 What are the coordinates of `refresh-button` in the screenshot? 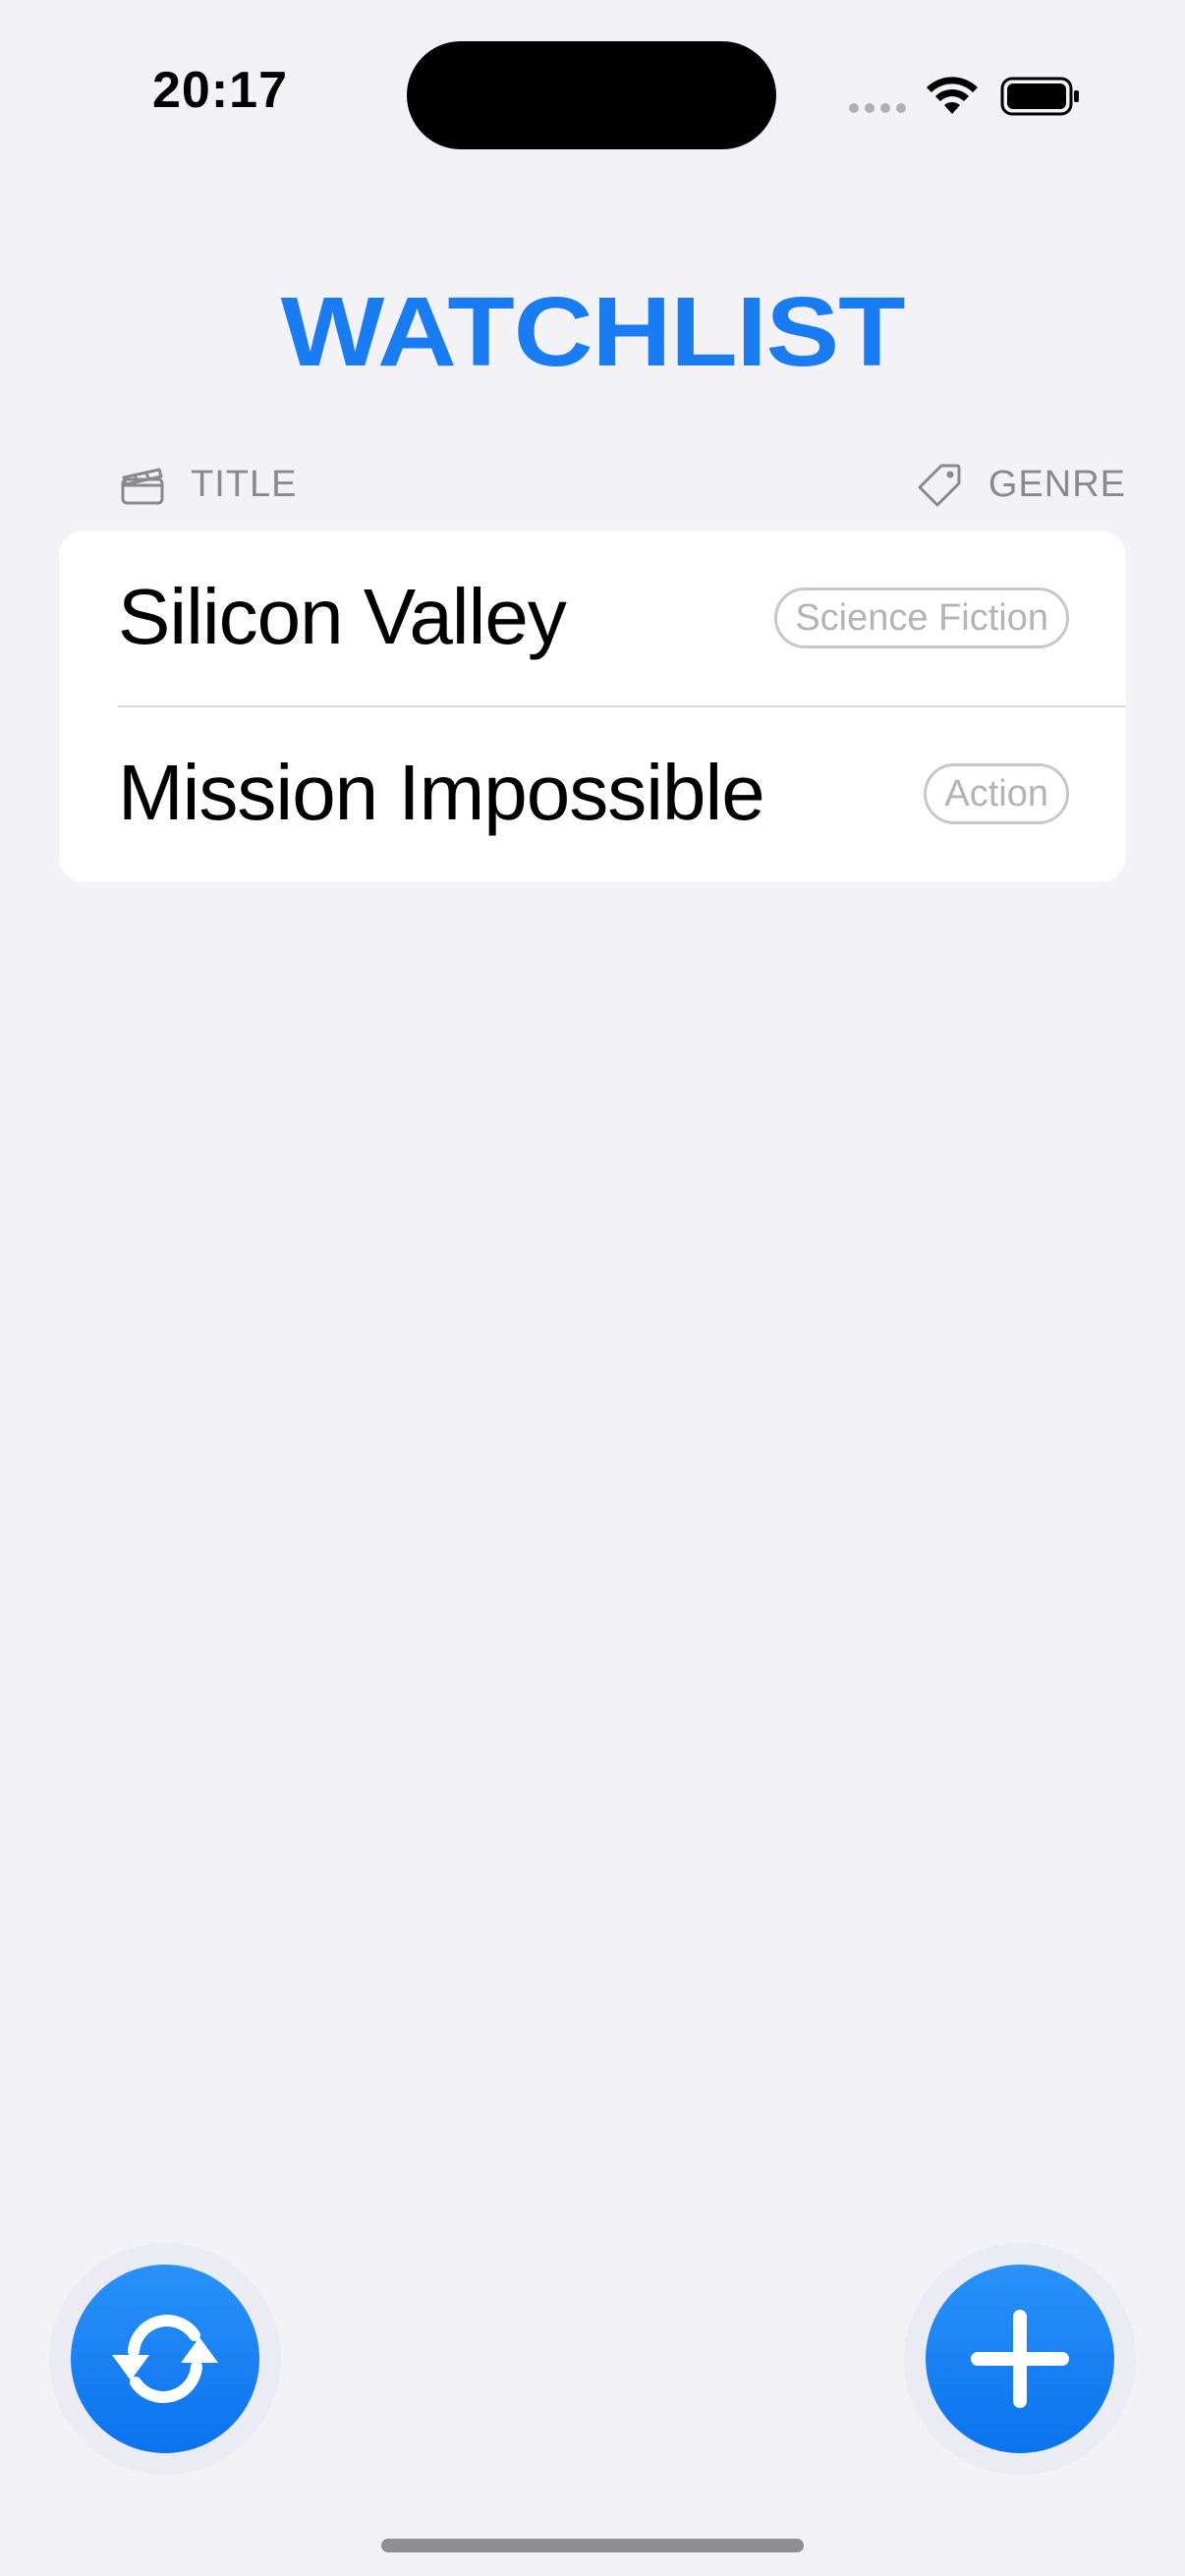 It's located at (165, 2359).